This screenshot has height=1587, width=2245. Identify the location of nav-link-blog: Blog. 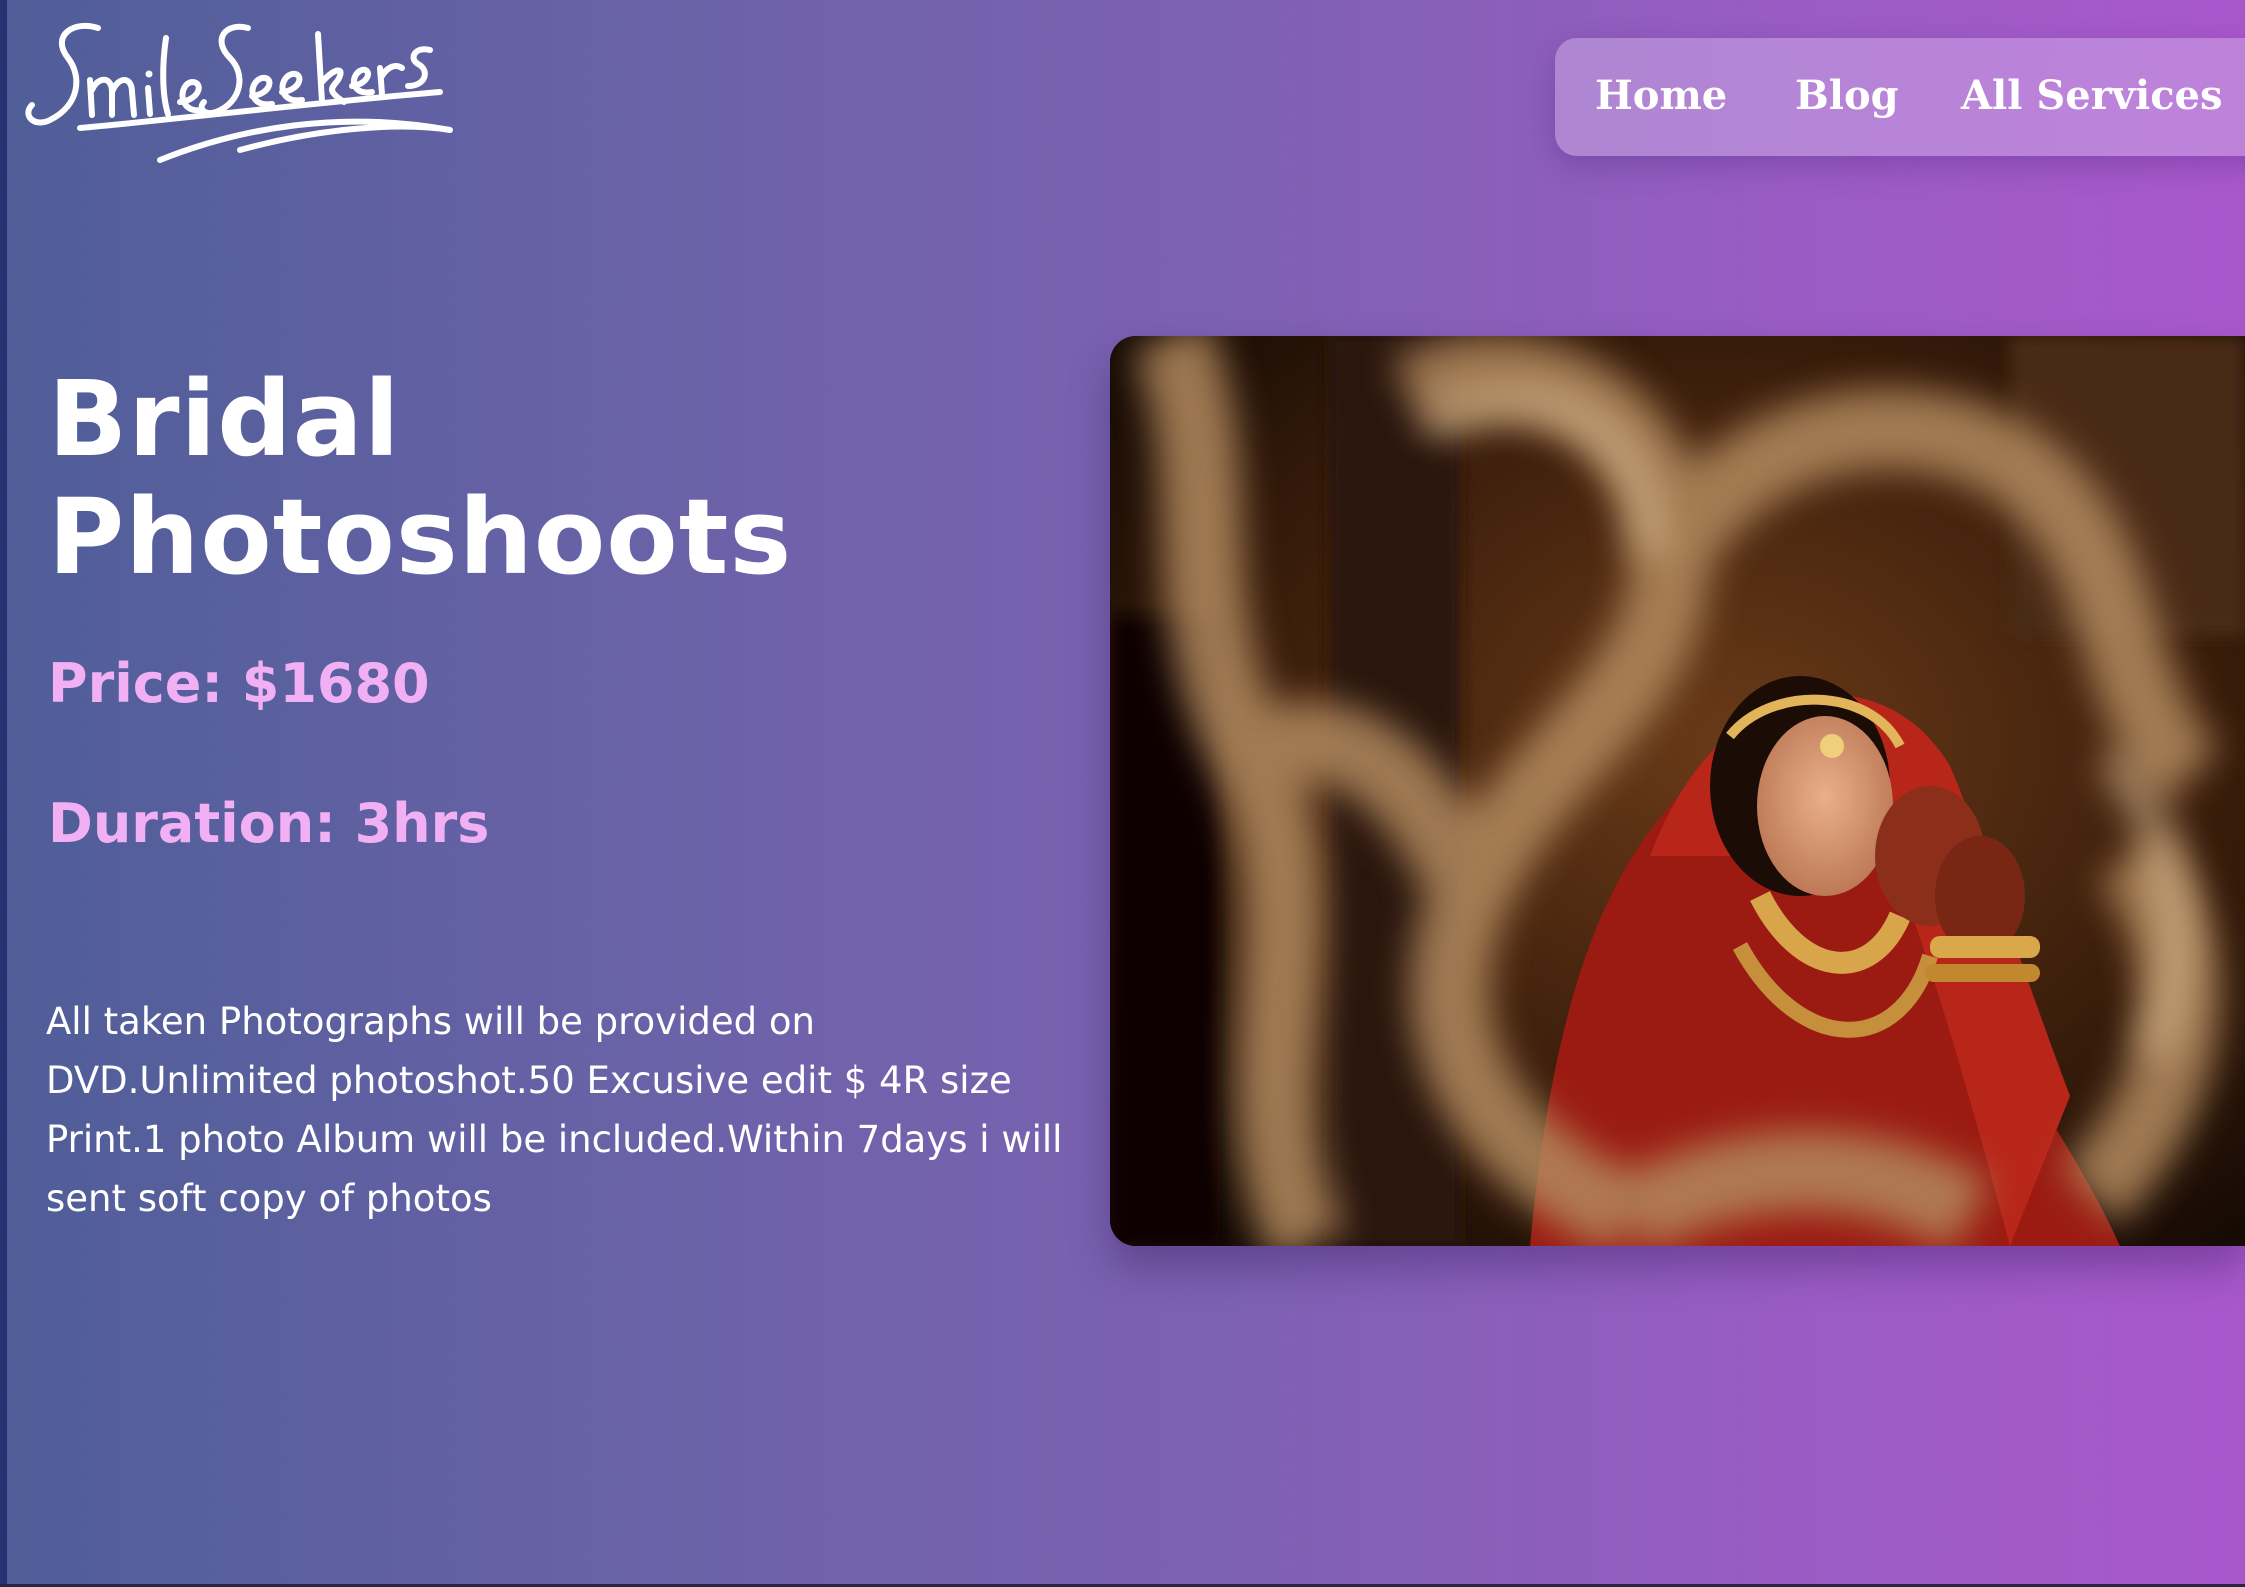
(1847, 95).